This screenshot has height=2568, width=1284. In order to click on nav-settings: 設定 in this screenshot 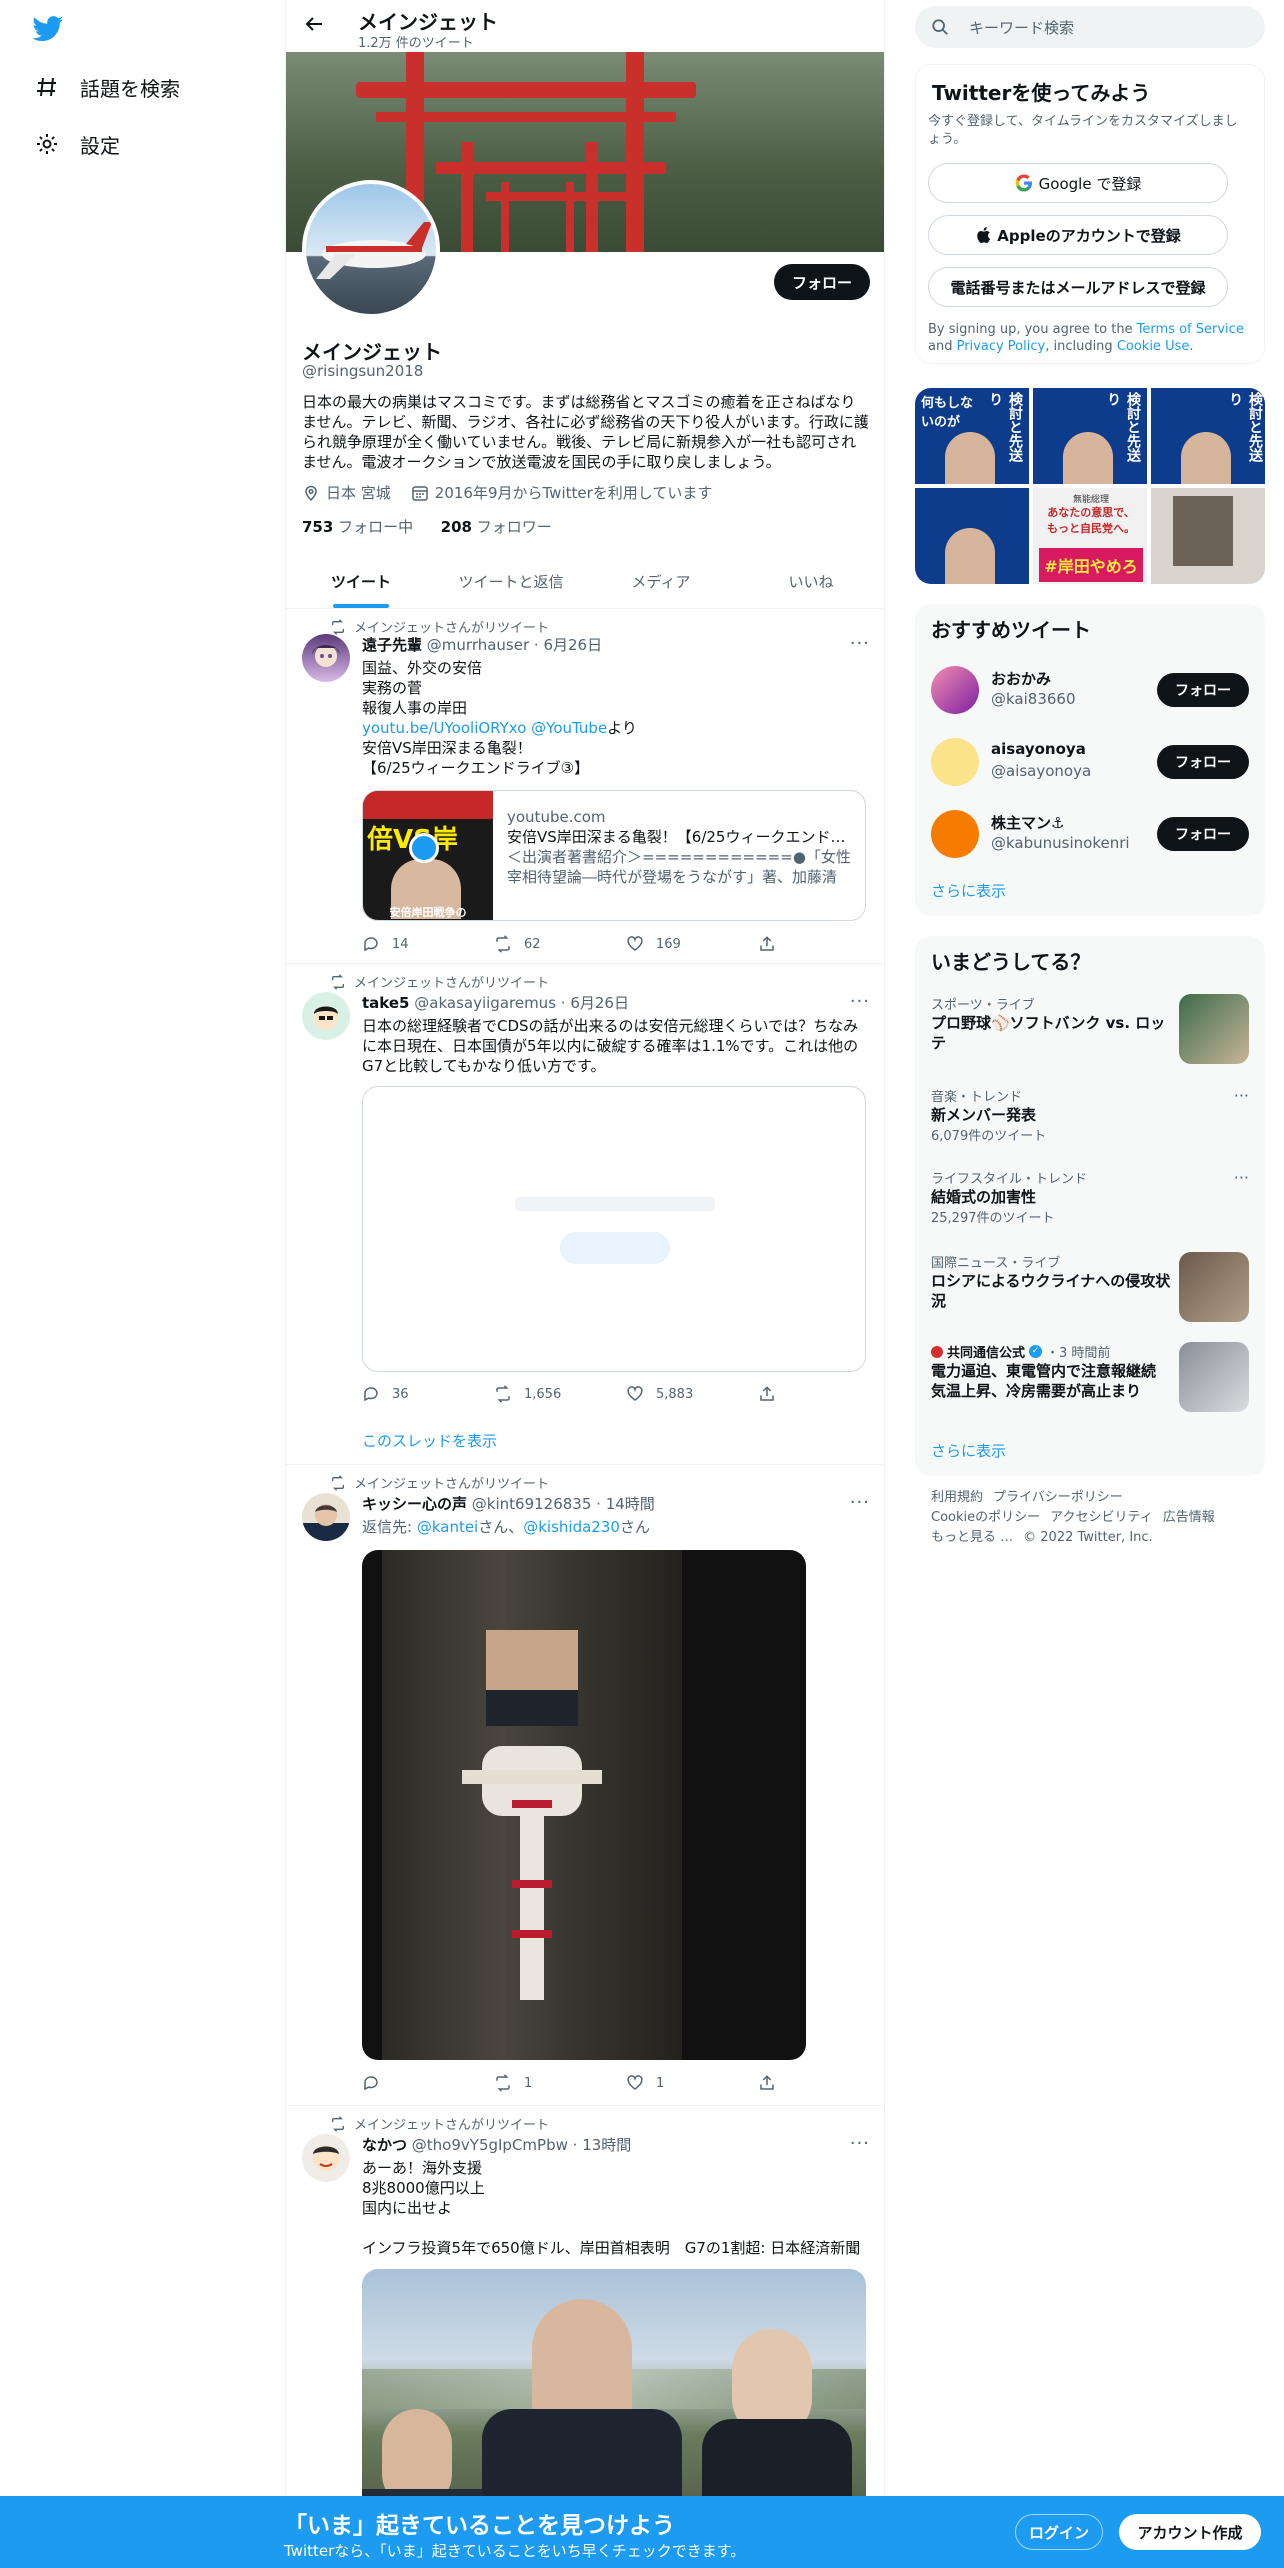, I will do `click(77, 144)`.